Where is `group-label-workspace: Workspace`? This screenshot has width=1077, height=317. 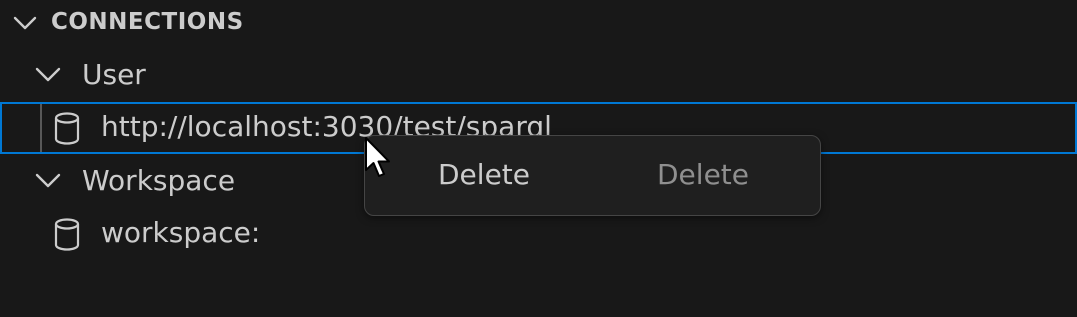
group-label-workspace: Workspace is located at coordinates (159, 180).